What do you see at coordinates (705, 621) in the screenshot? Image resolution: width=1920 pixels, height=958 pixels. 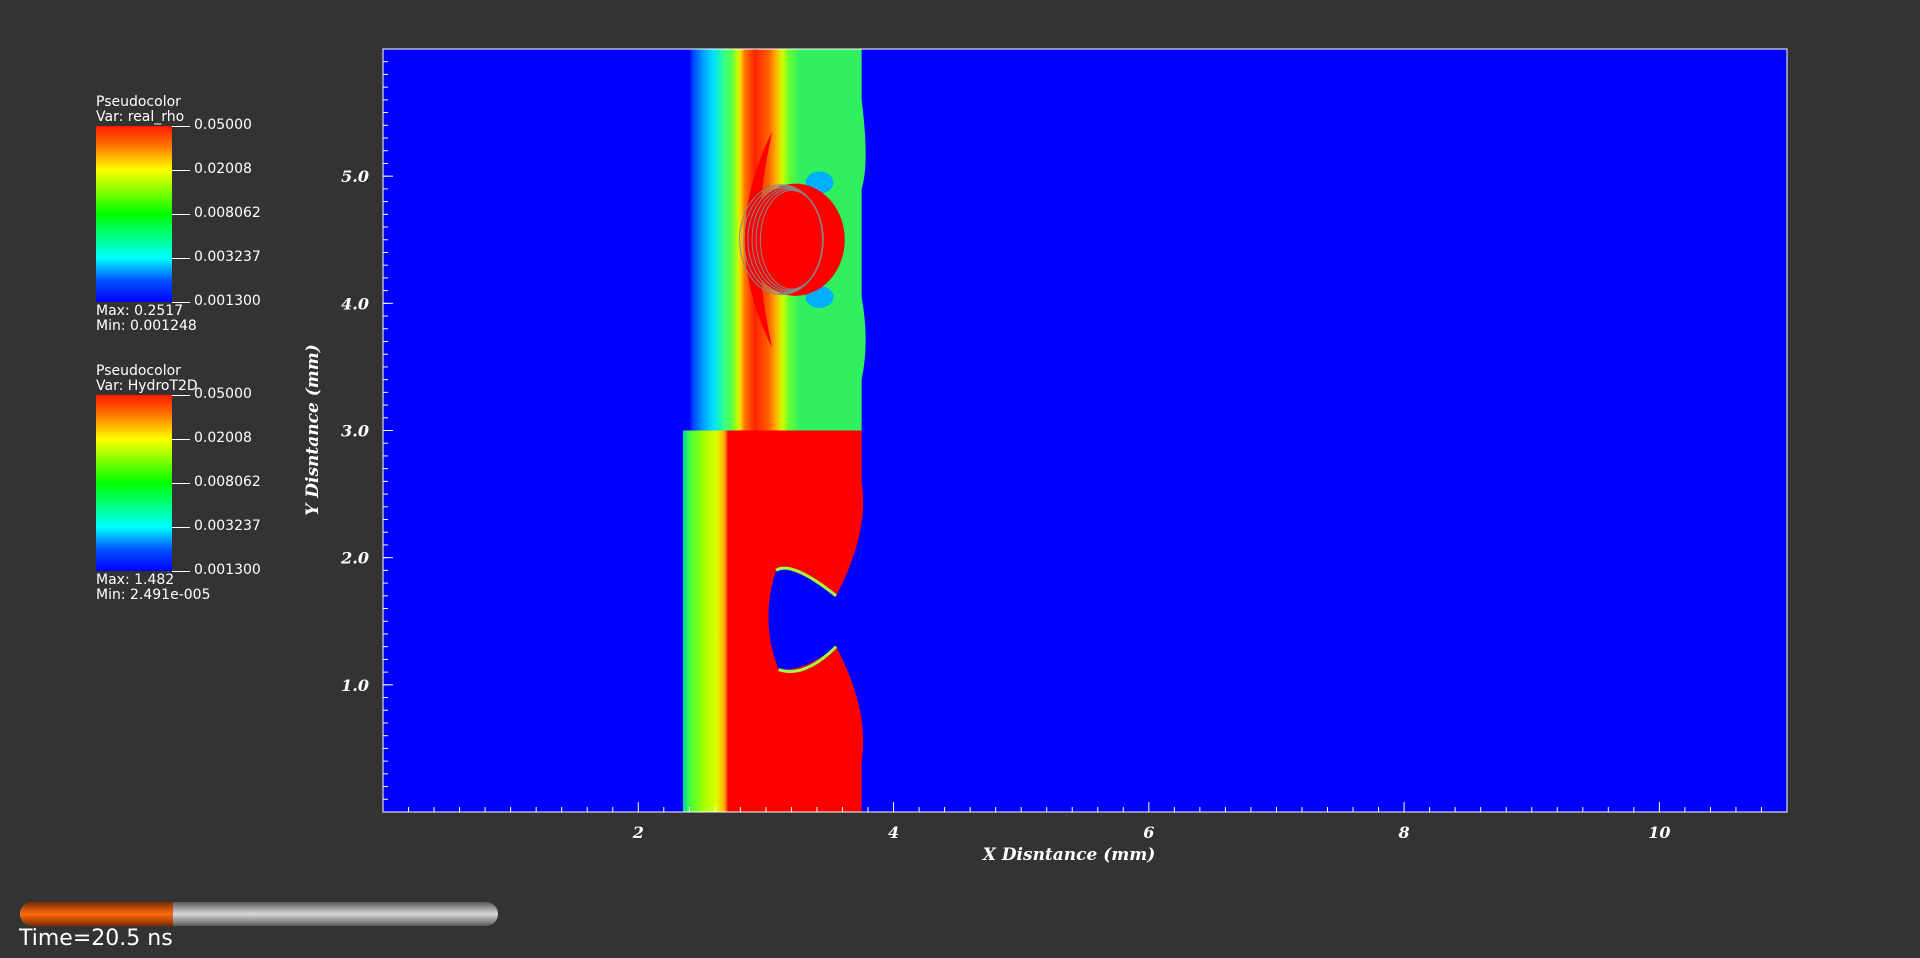 I see `lower-band` at bounding box center [705, 621].